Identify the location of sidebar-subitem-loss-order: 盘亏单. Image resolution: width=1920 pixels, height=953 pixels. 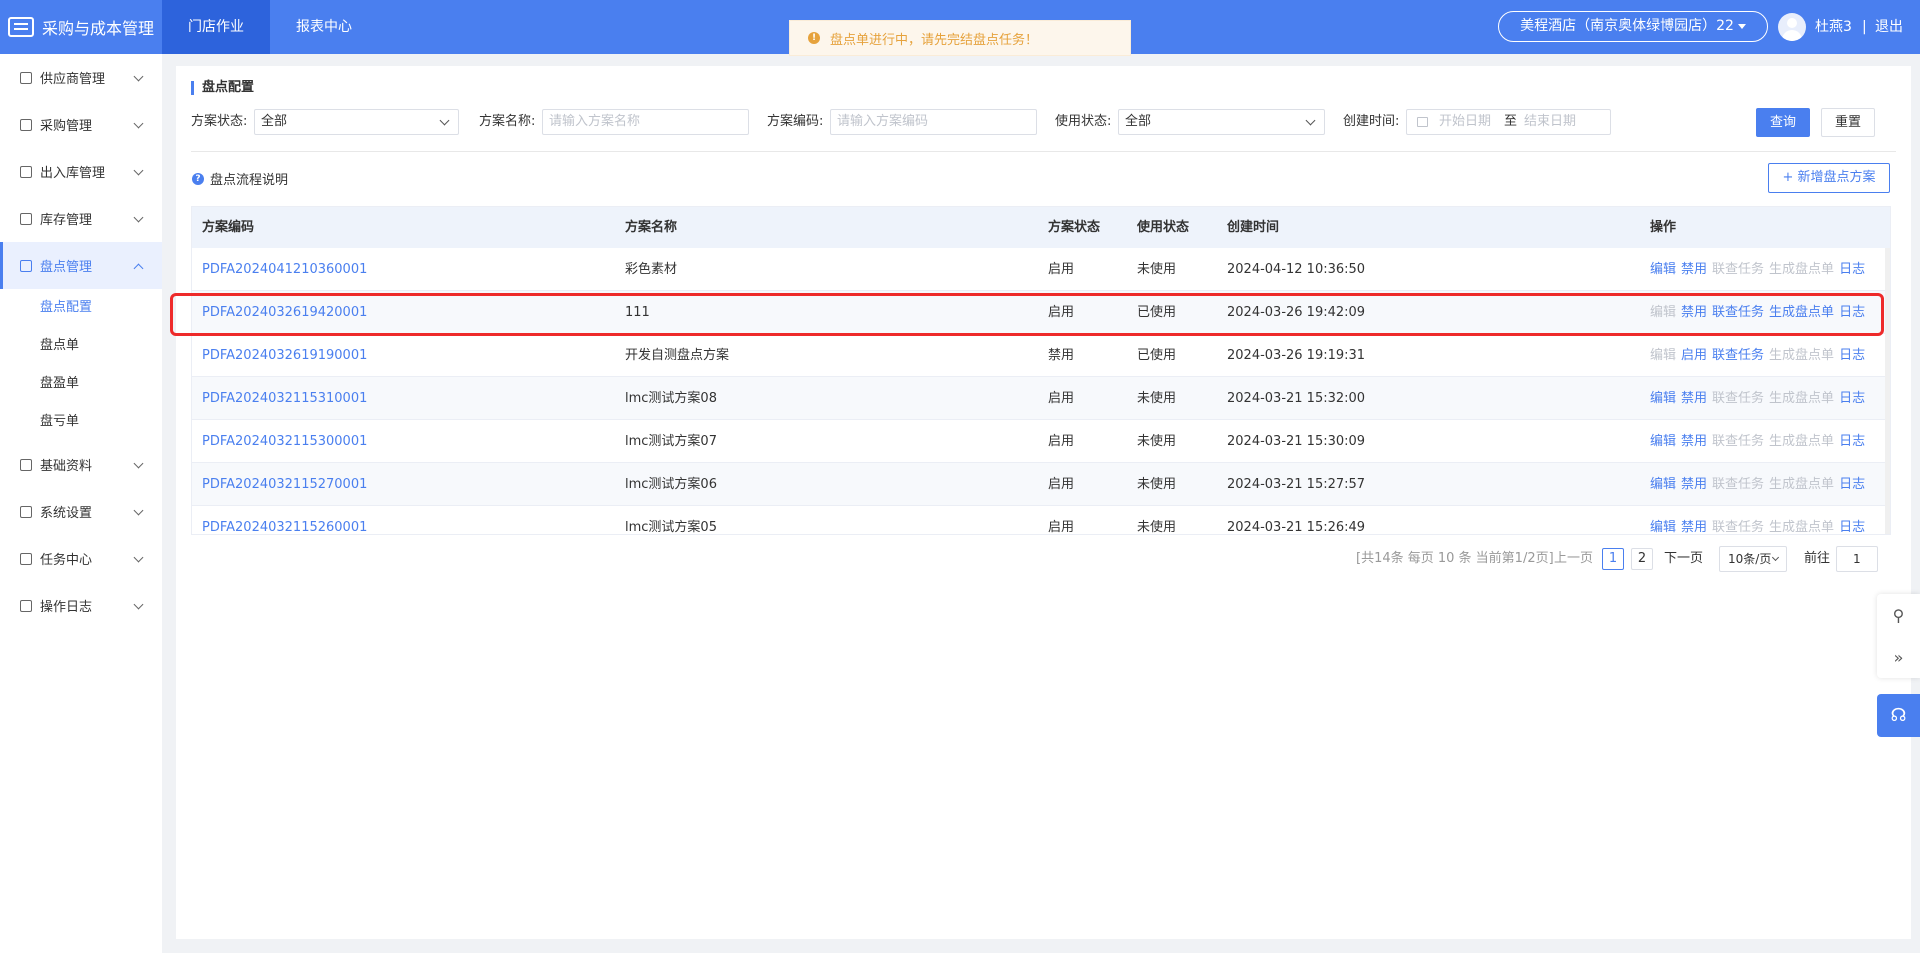
(81, 422).